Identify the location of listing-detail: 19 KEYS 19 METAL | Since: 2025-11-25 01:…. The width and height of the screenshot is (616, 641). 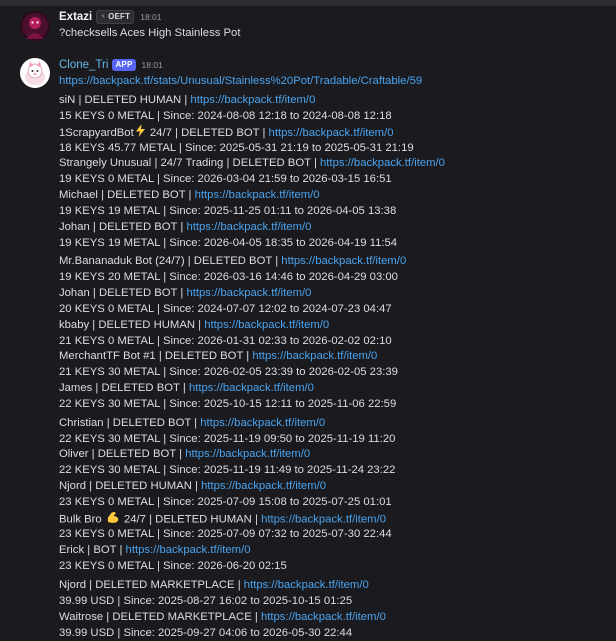
(228, 211).